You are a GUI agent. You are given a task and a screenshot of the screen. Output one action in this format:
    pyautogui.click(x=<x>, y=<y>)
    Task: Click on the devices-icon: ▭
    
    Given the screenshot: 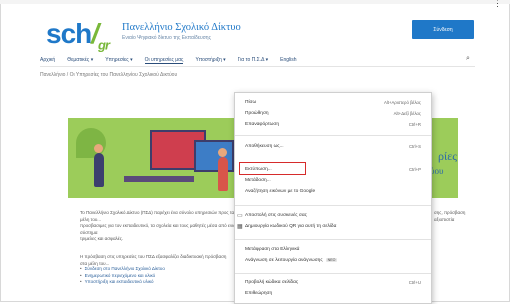 What is the action you would take?
    pyautogui.click(x=240, y=216)
    